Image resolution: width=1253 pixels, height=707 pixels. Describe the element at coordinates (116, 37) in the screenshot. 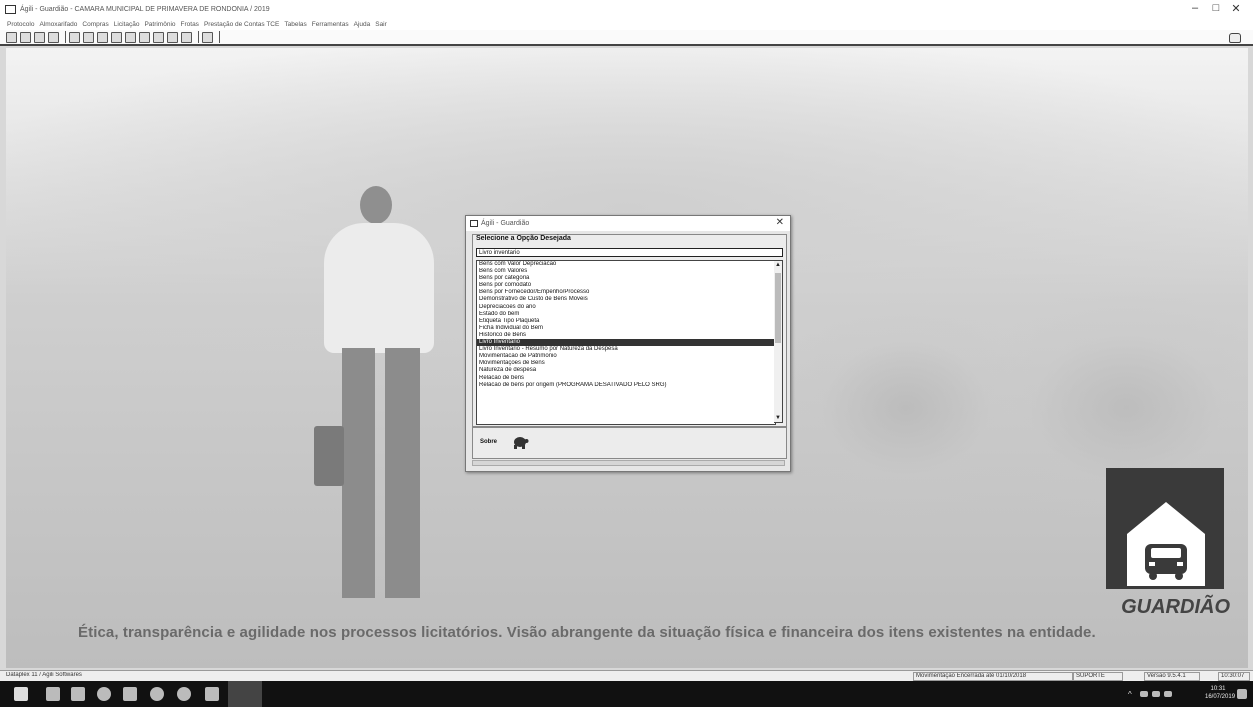

I see `print-icon` at that location.